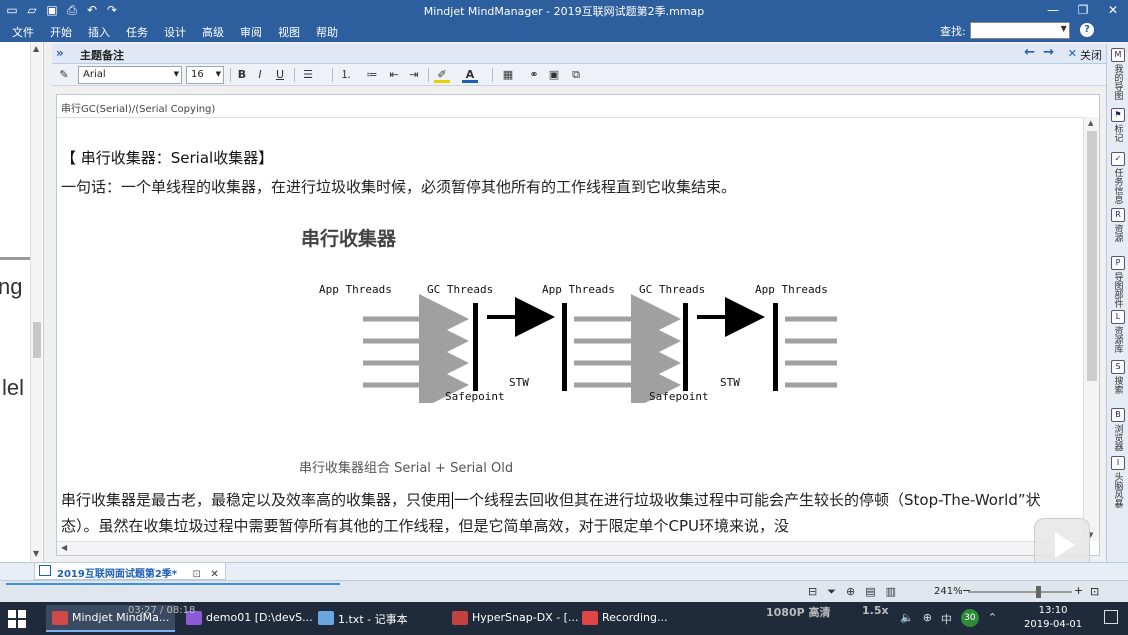 This screenshot has height=635, width=1128. What do you see at coordinates (260, 75) in the screenshot?
I see `italic-button: I` at bounding box center [260, 75].